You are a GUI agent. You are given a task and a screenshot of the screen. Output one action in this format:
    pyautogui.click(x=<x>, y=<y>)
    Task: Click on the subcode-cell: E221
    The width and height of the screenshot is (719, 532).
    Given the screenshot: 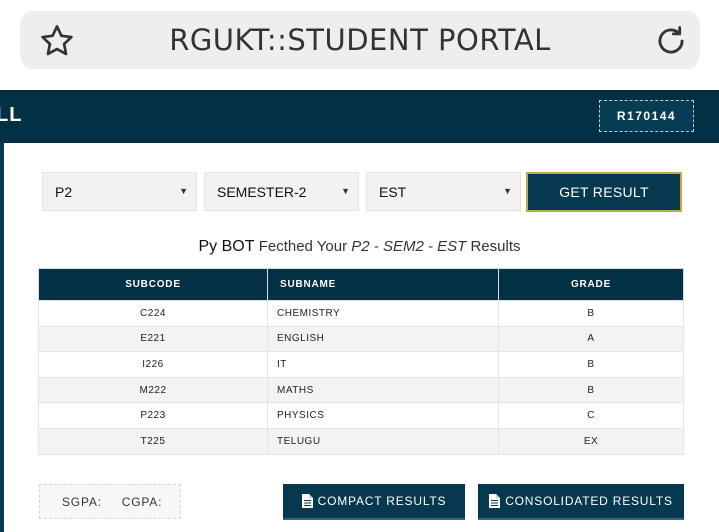 What is the action you would take?
    pyautogui.click(x=153, y=339)
    